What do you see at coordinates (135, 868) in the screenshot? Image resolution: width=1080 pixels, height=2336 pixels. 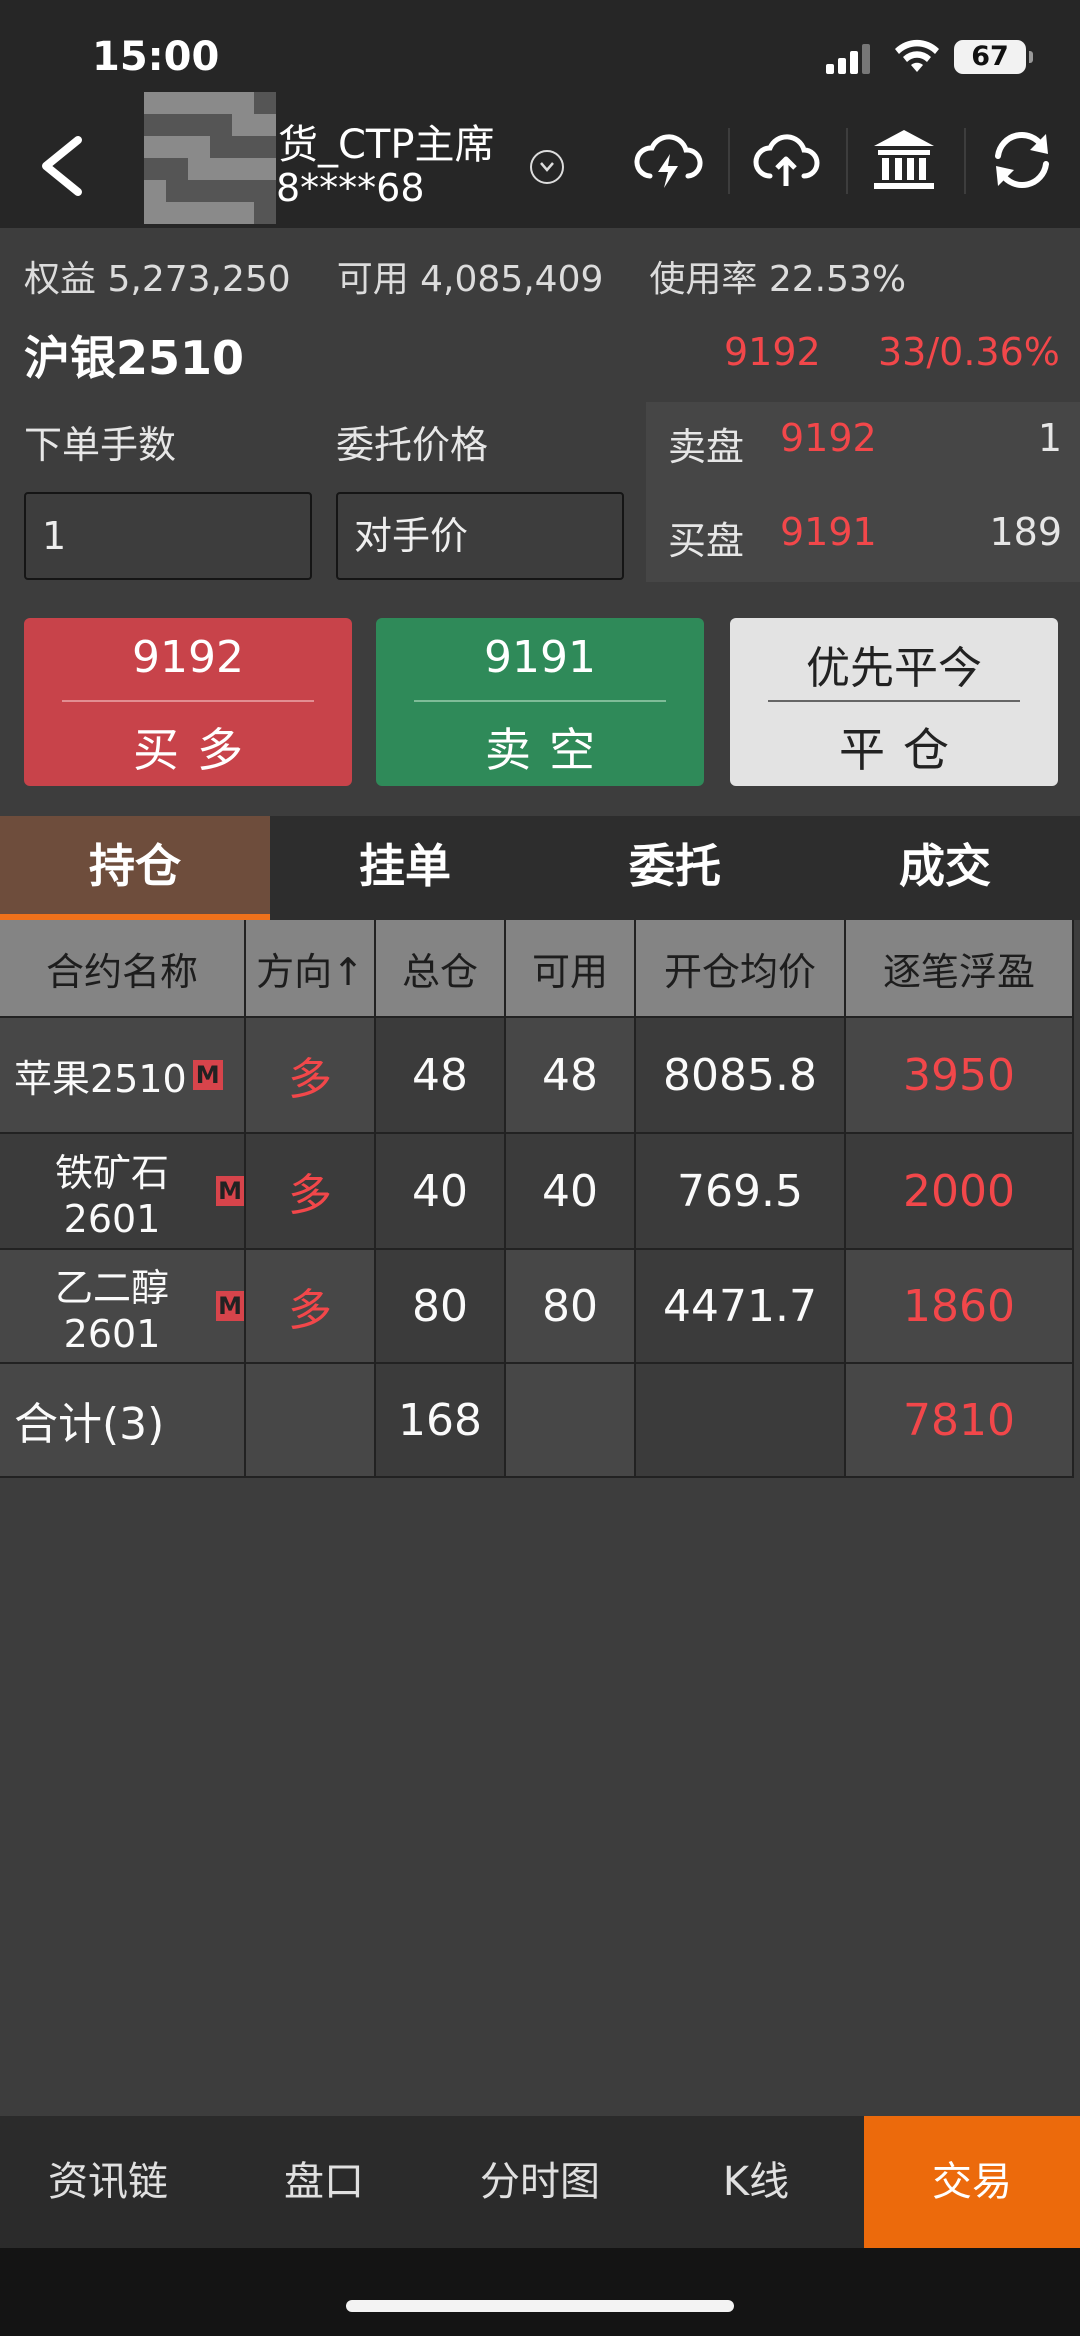 I see `tab-positions: 持仓` at bounding box center [135, 868].